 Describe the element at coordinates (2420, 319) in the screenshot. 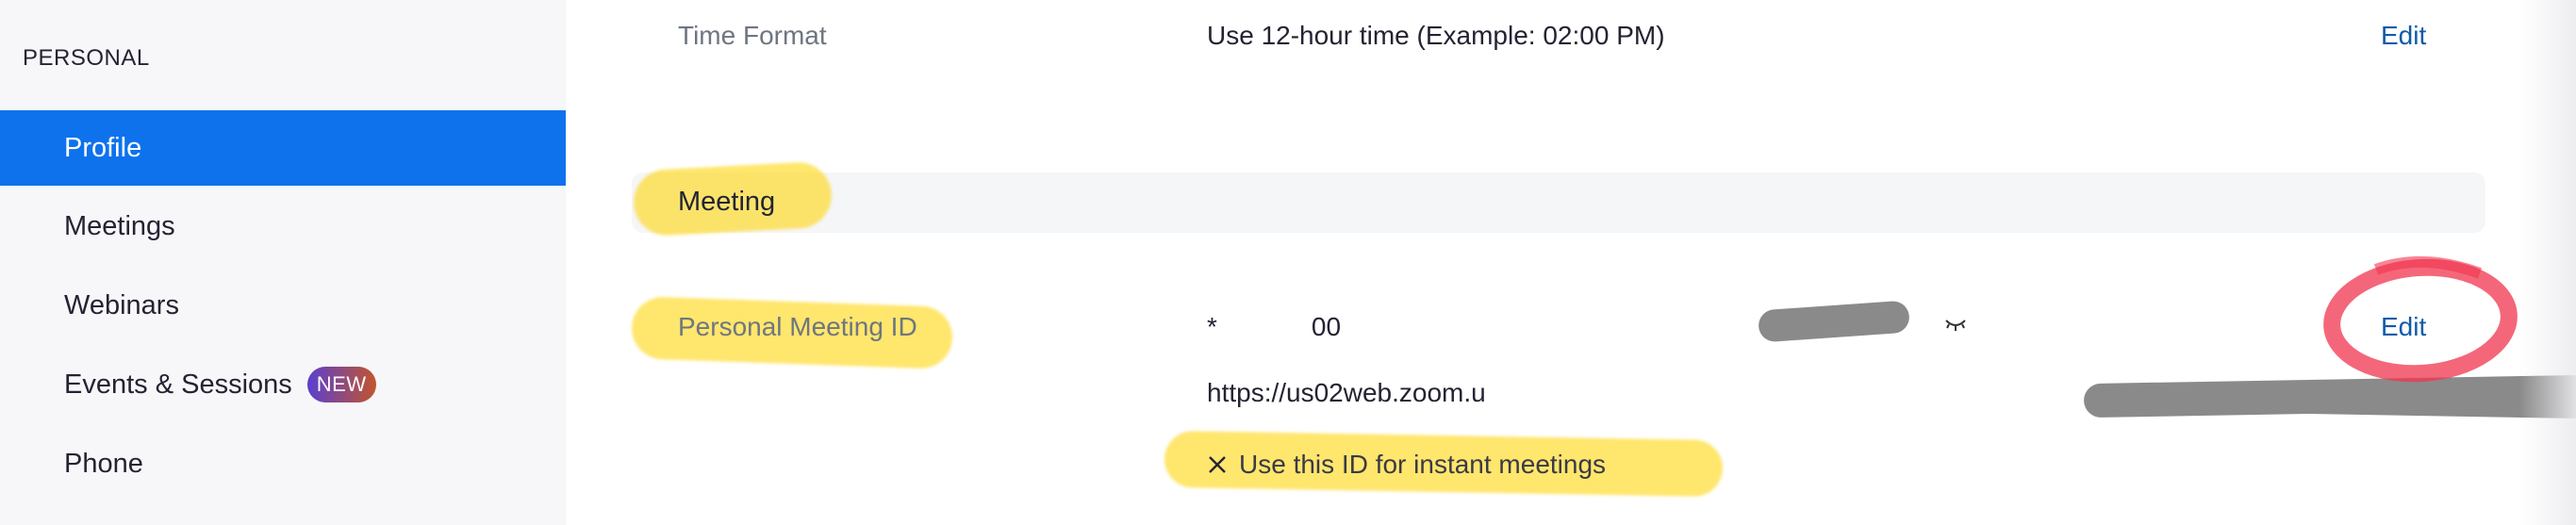

I see `red-circle-annotation` at that location.